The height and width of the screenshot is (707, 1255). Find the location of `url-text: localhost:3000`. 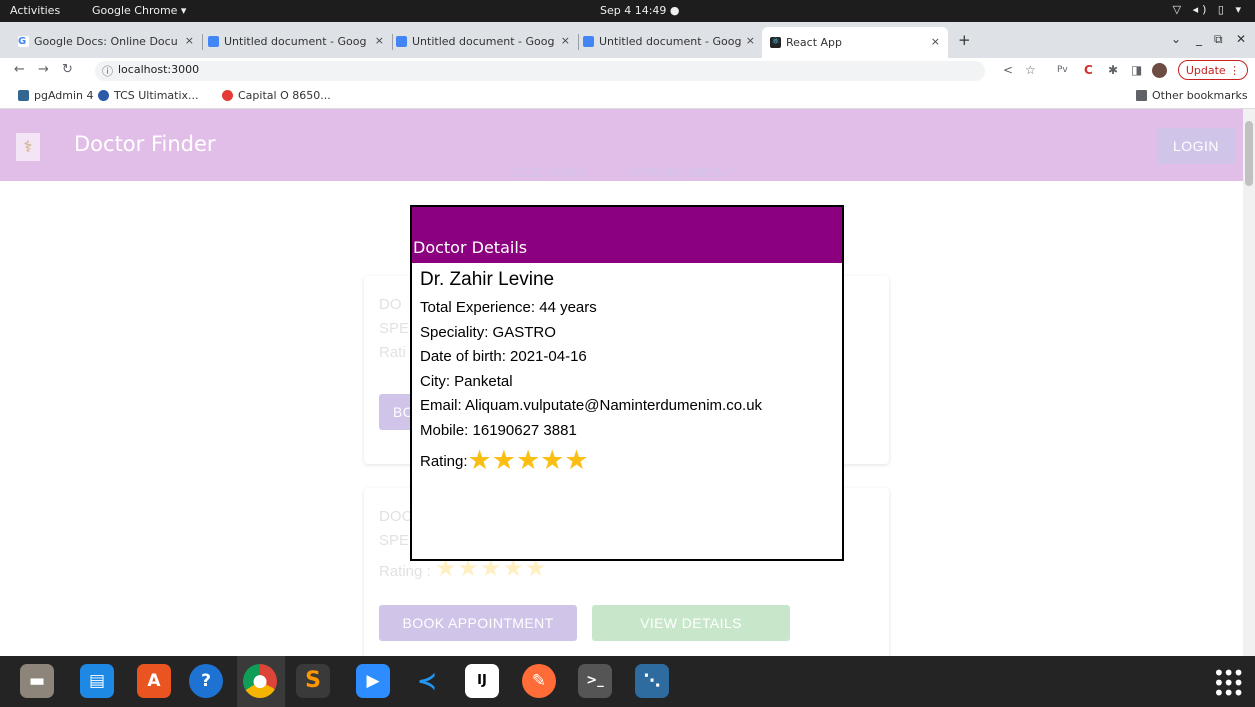

url-text: localhost:3000 is located at coordinates (158, 69).